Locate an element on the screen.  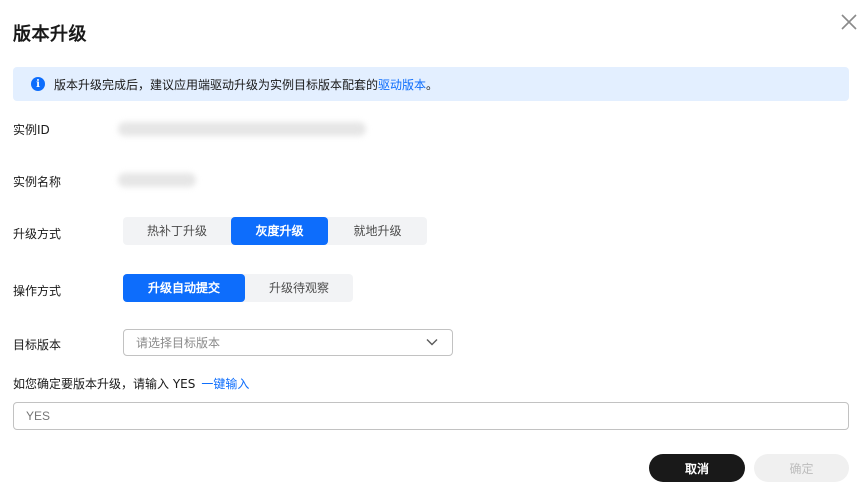
instance-id-value is located at coordinates (242, 129).